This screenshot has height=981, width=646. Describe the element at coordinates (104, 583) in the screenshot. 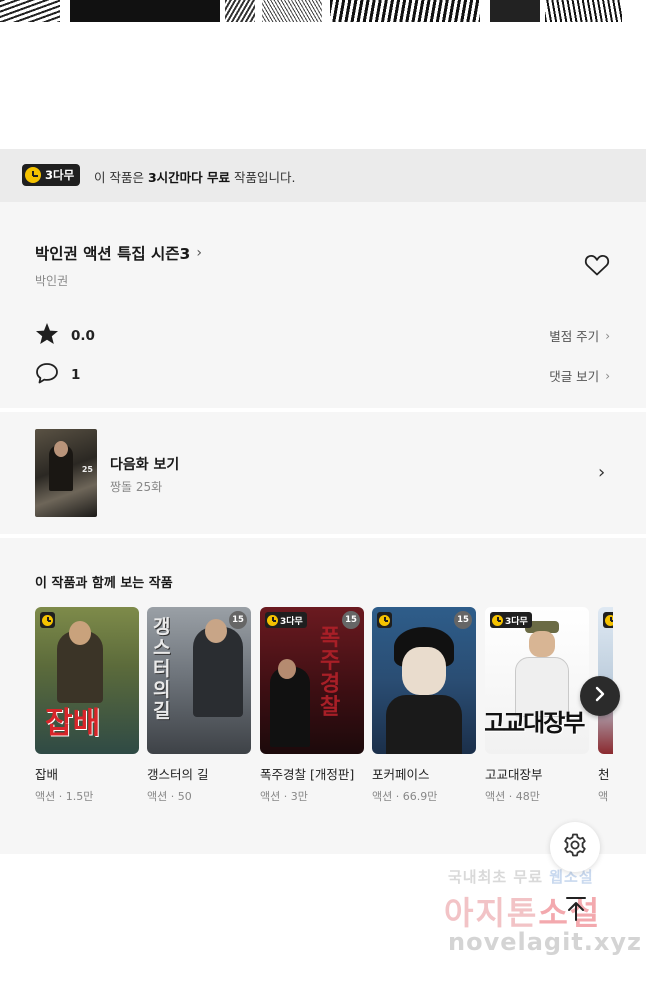

I see `recommendations-heading: 이 작품과 함께 보는 작품` at that location.